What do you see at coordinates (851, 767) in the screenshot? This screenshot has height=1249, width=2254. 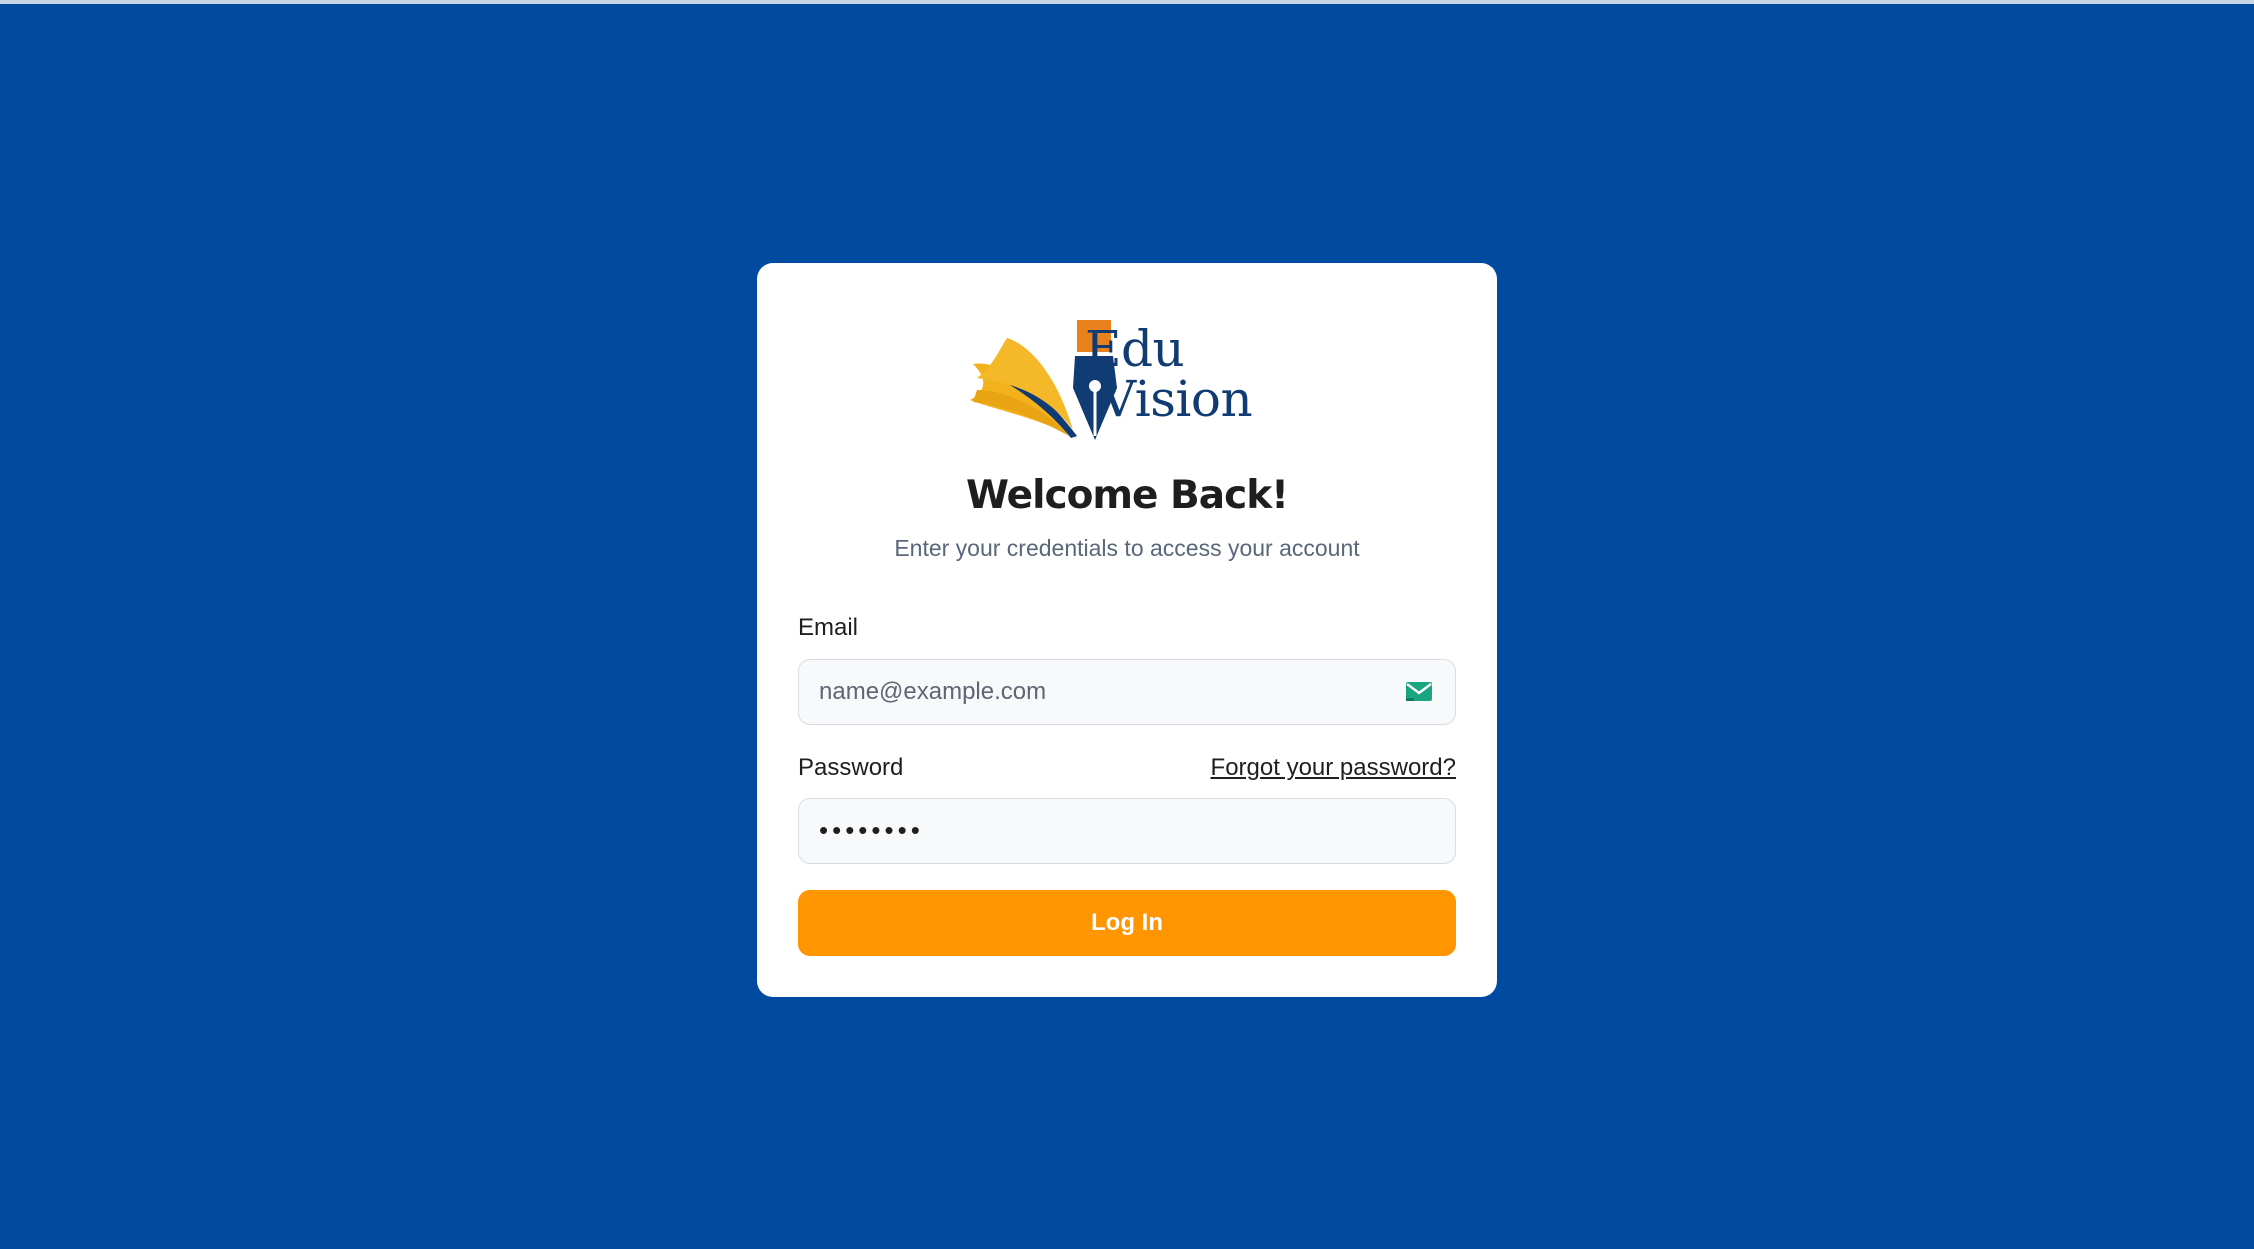 I see `password-label: Password` at bounding box center [851, 767].